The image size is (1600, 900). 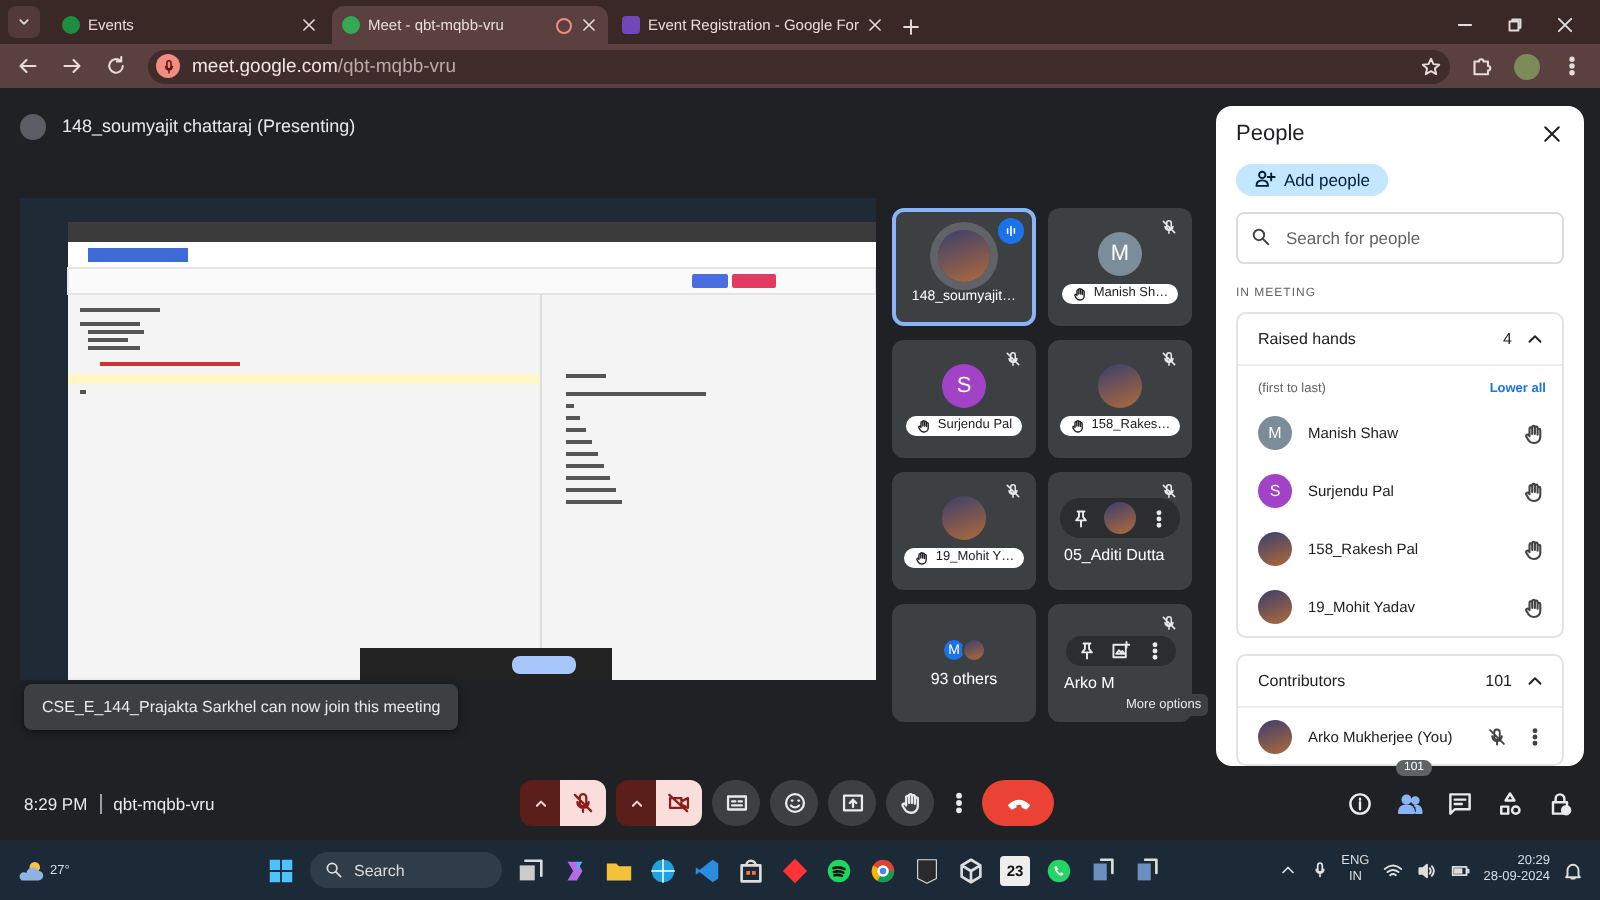 What do you see at coordinates (663, 870) in the screenshot?
I see `globe-icon` at bounding box center [663, 870].